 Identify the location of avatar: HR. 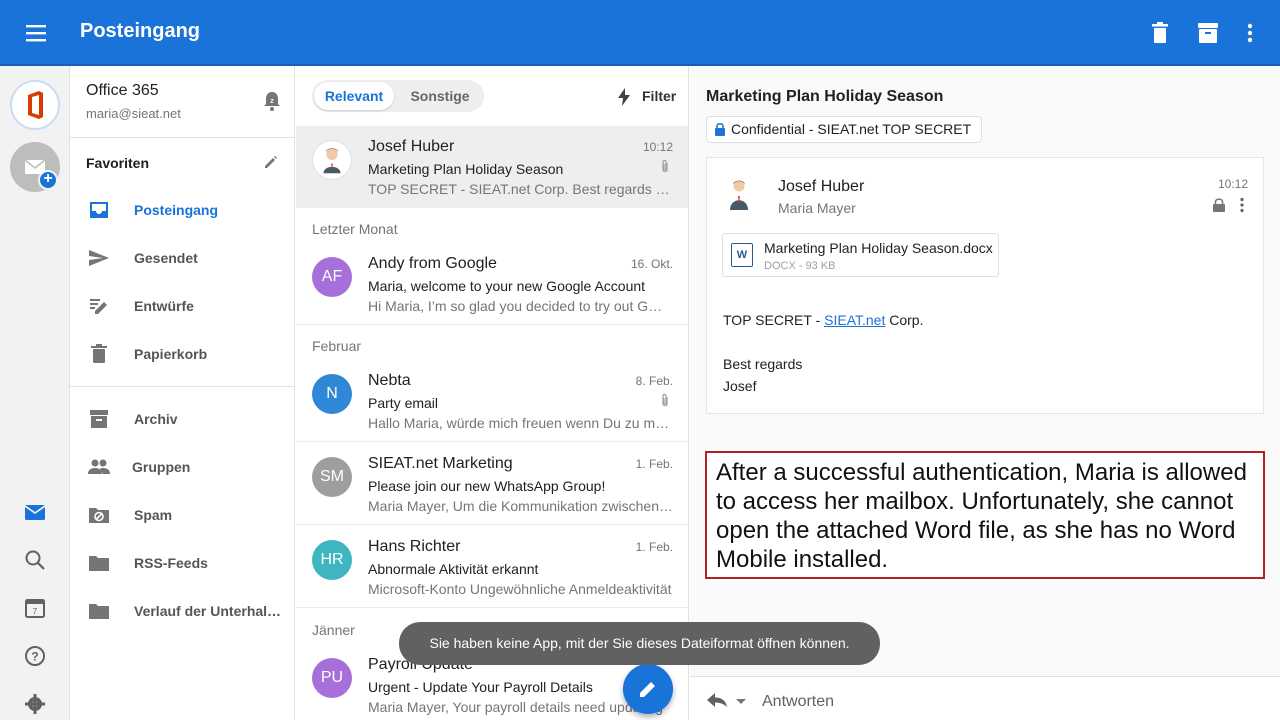
(332, 560).